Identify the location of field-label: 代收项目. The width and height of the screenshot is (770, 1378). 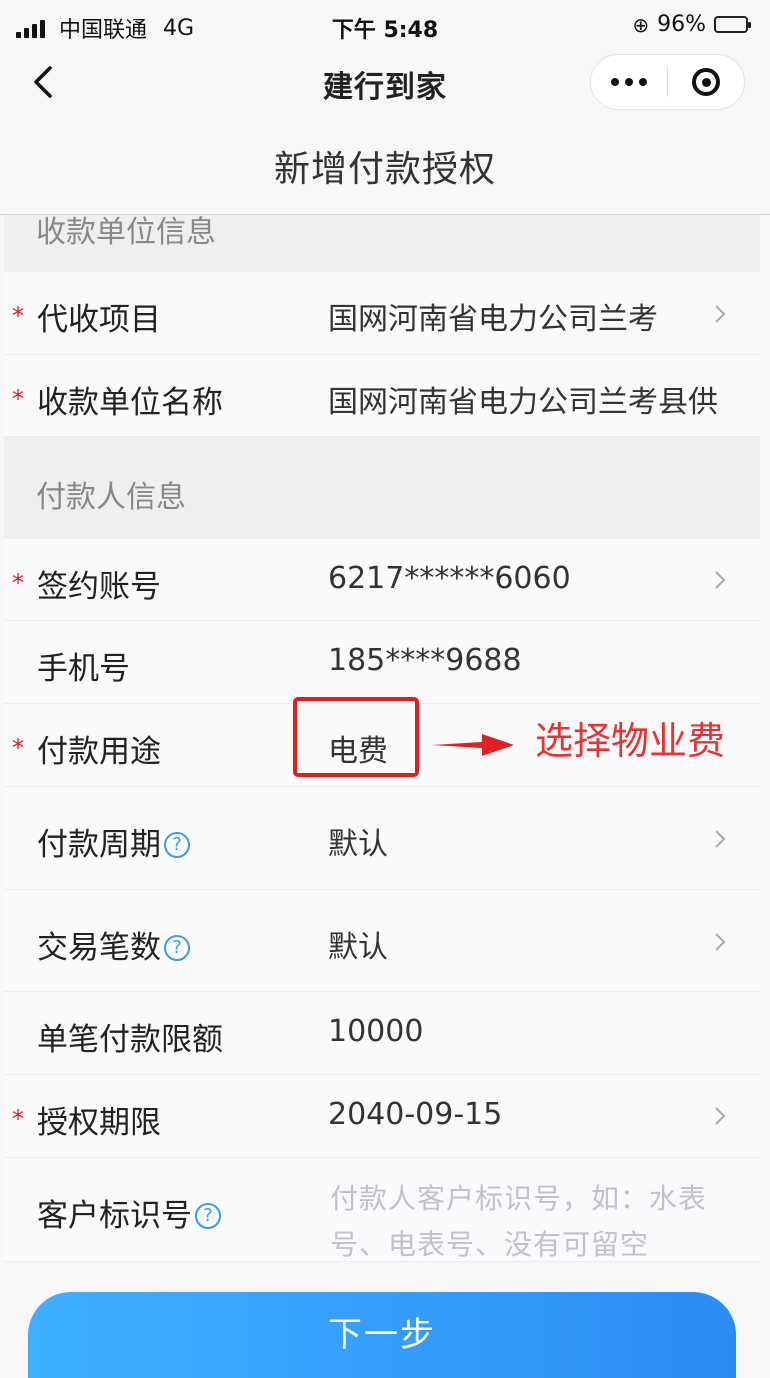
(99, 320).